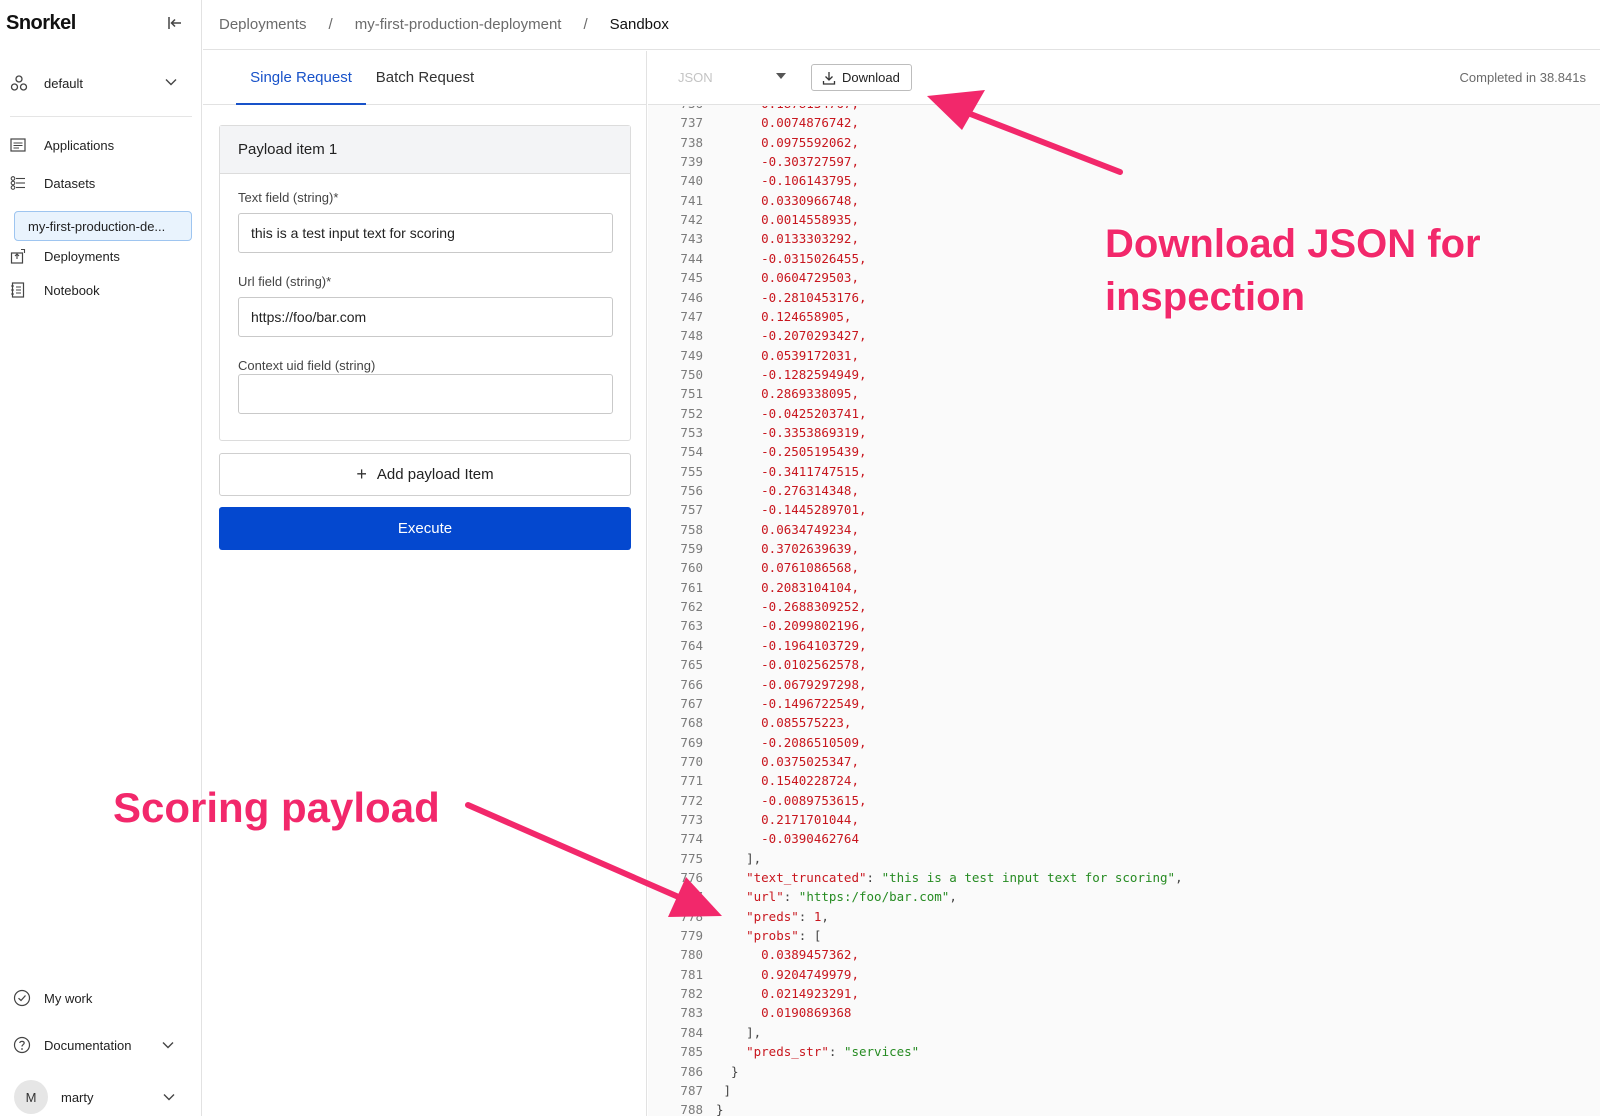 The image size is (1600, 1116). I want to click on line-number: 754, so click(691, 452).